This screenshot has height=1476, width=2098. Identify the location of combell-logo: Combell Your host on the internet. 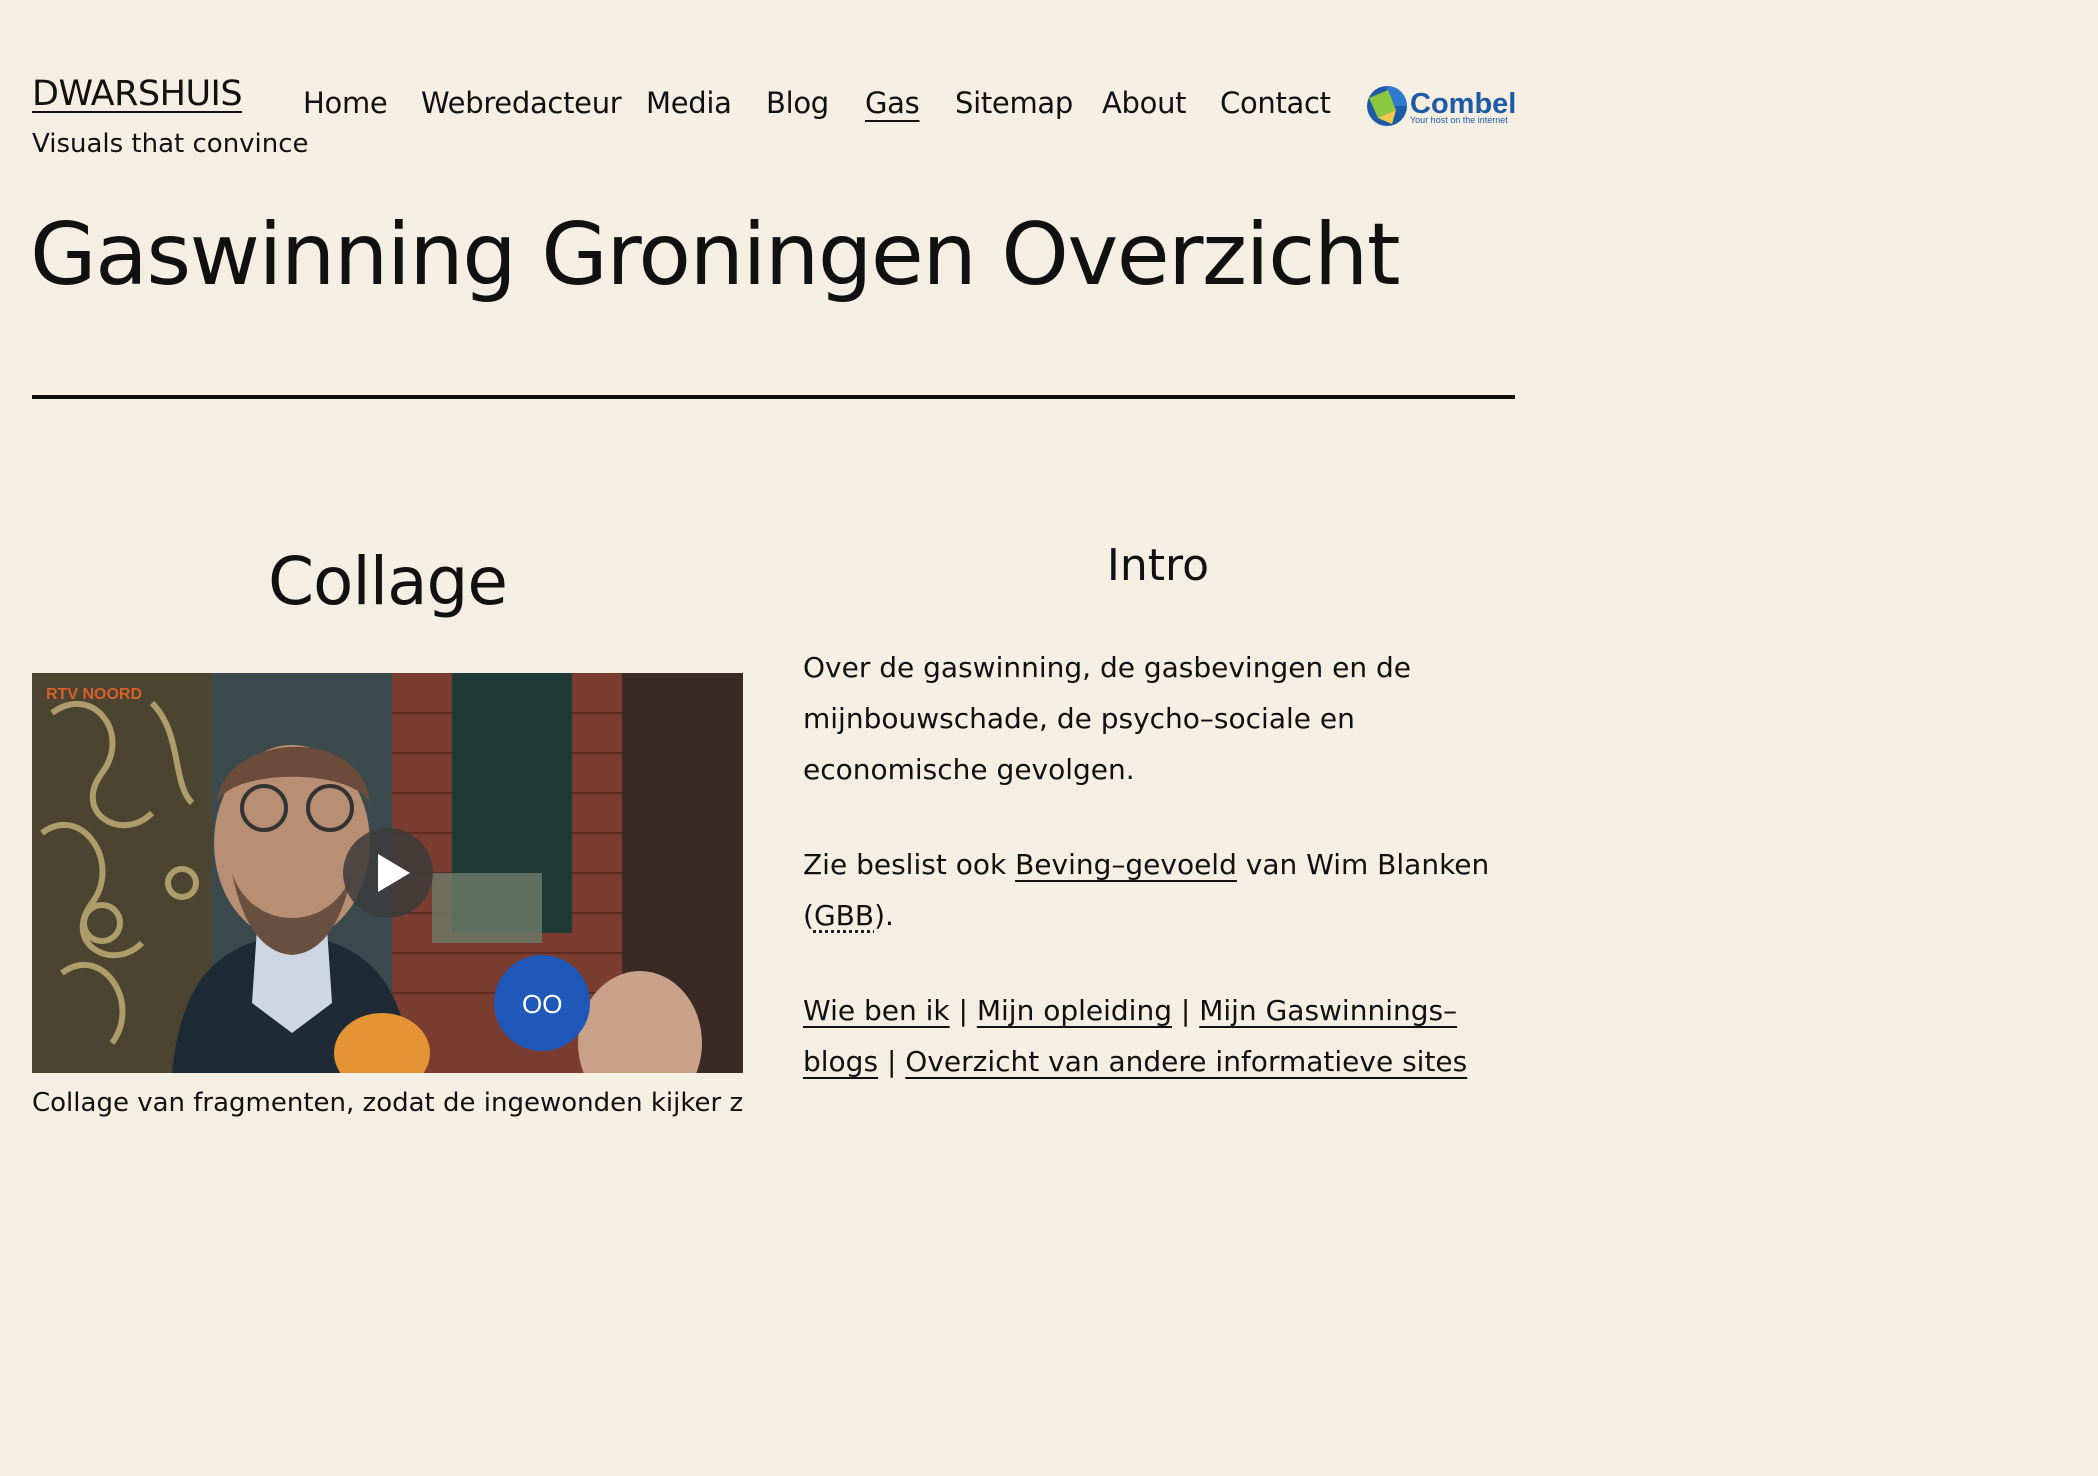
(1445, 107).